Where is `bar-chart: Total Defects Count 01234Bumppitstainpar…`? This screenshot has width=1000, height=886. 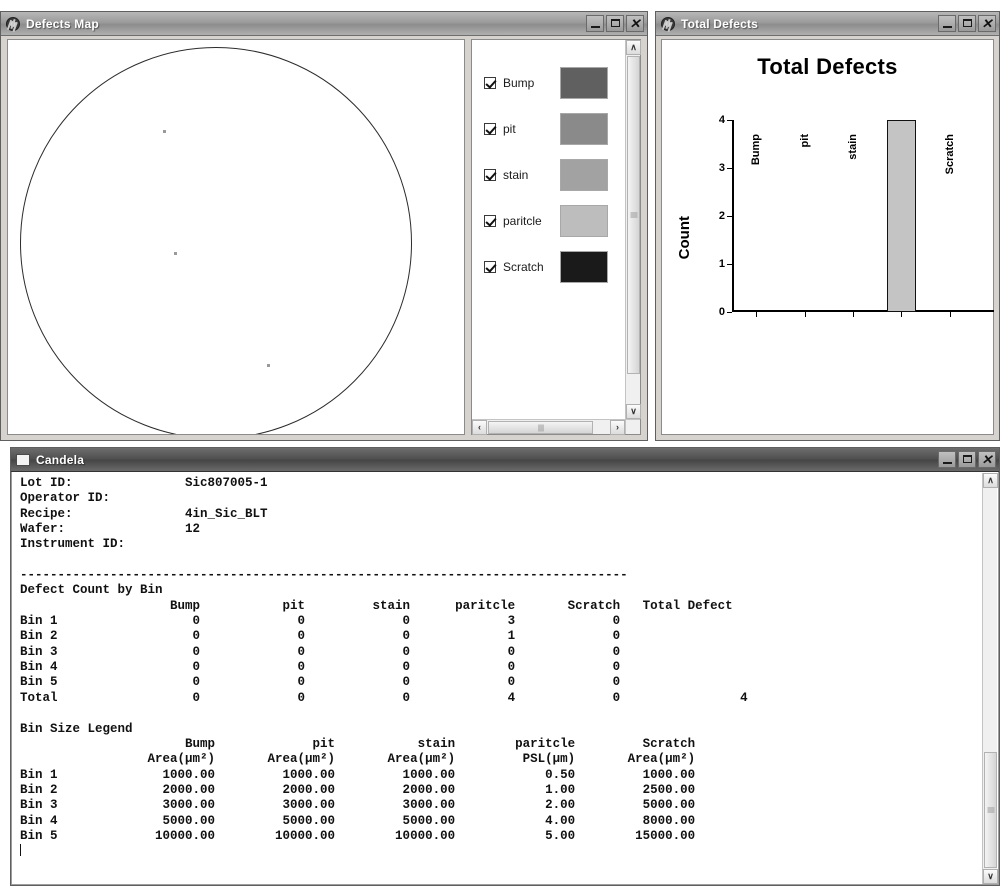 bar-chart: Total Defects Count 01234Bumppitstainpar… is located at coordinates (827, 237).